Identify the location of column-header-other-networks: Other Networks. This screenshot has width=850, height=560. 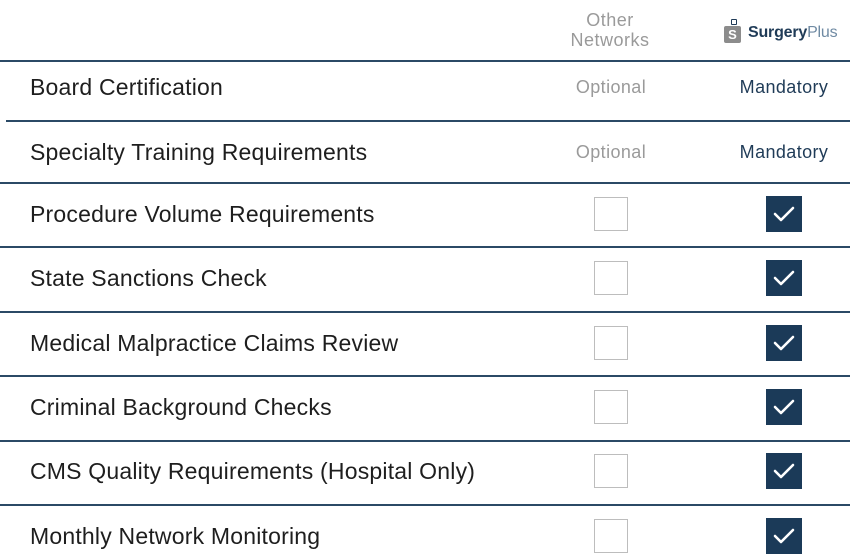
(610, 30).